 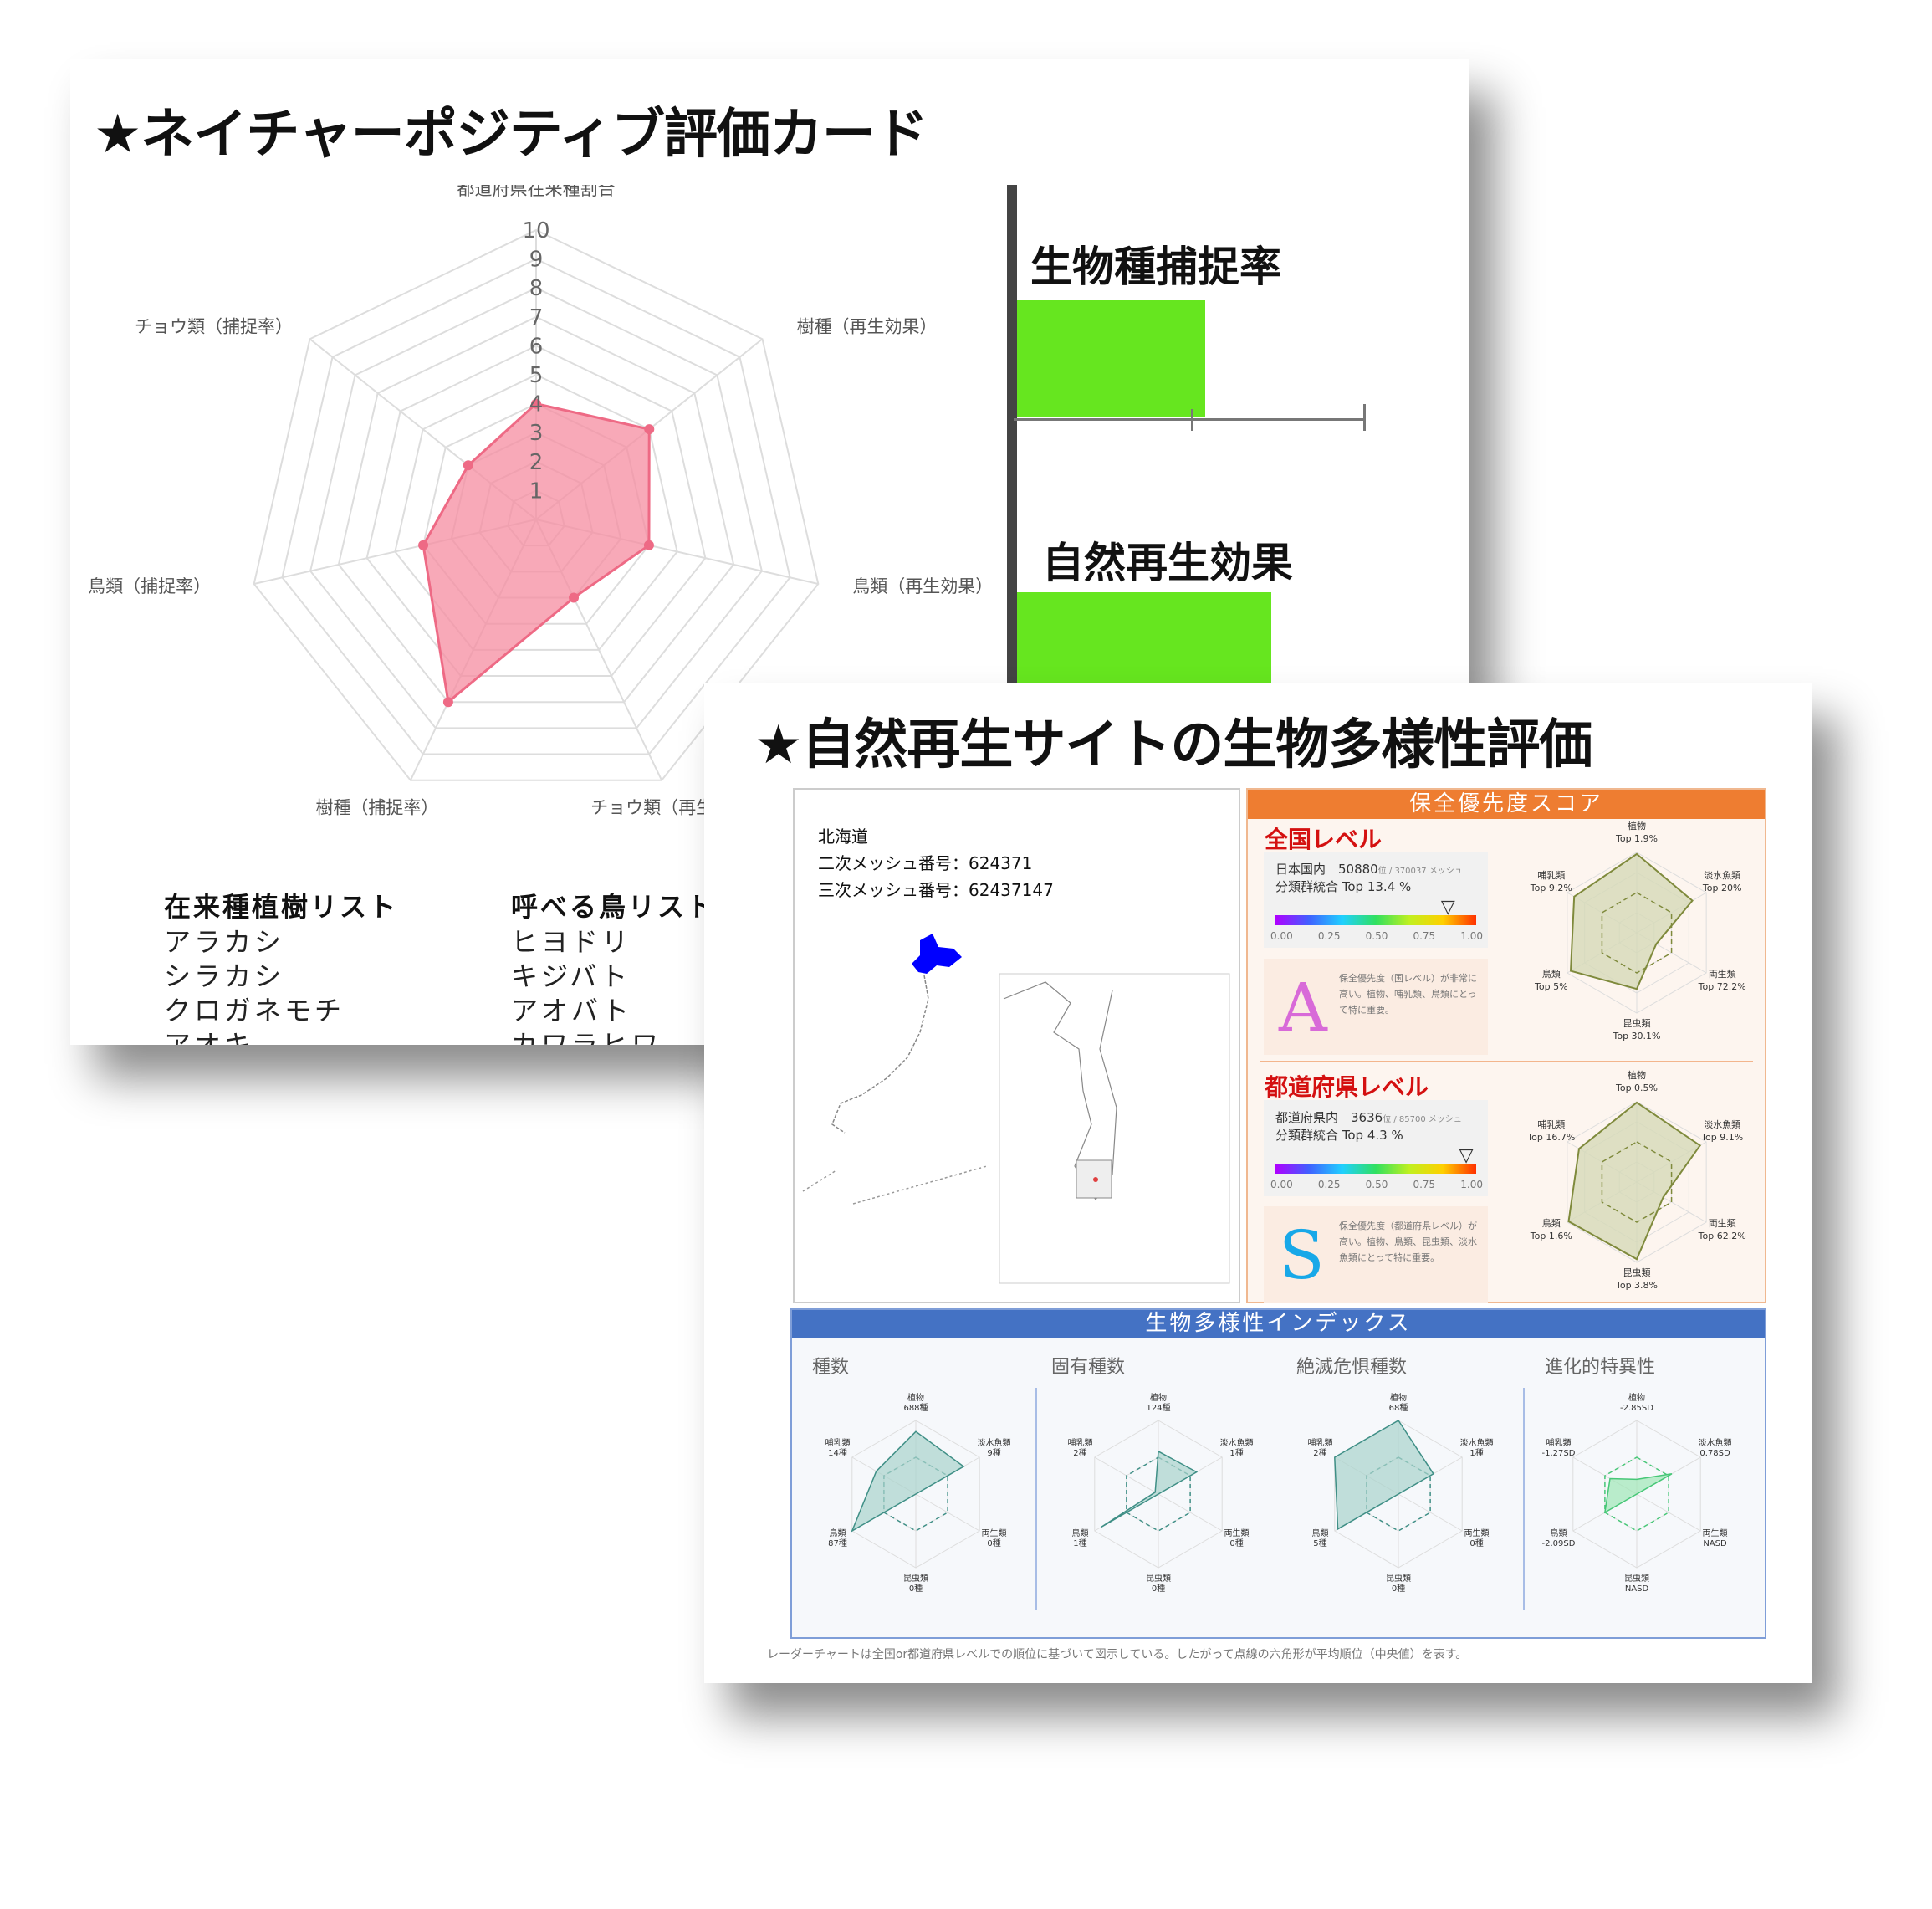 What do you see at coordinates (1237, 1538) in the screenshot?
I see `radar-axis-label: 両生類 0種` at bounding box center [1237, 1538].